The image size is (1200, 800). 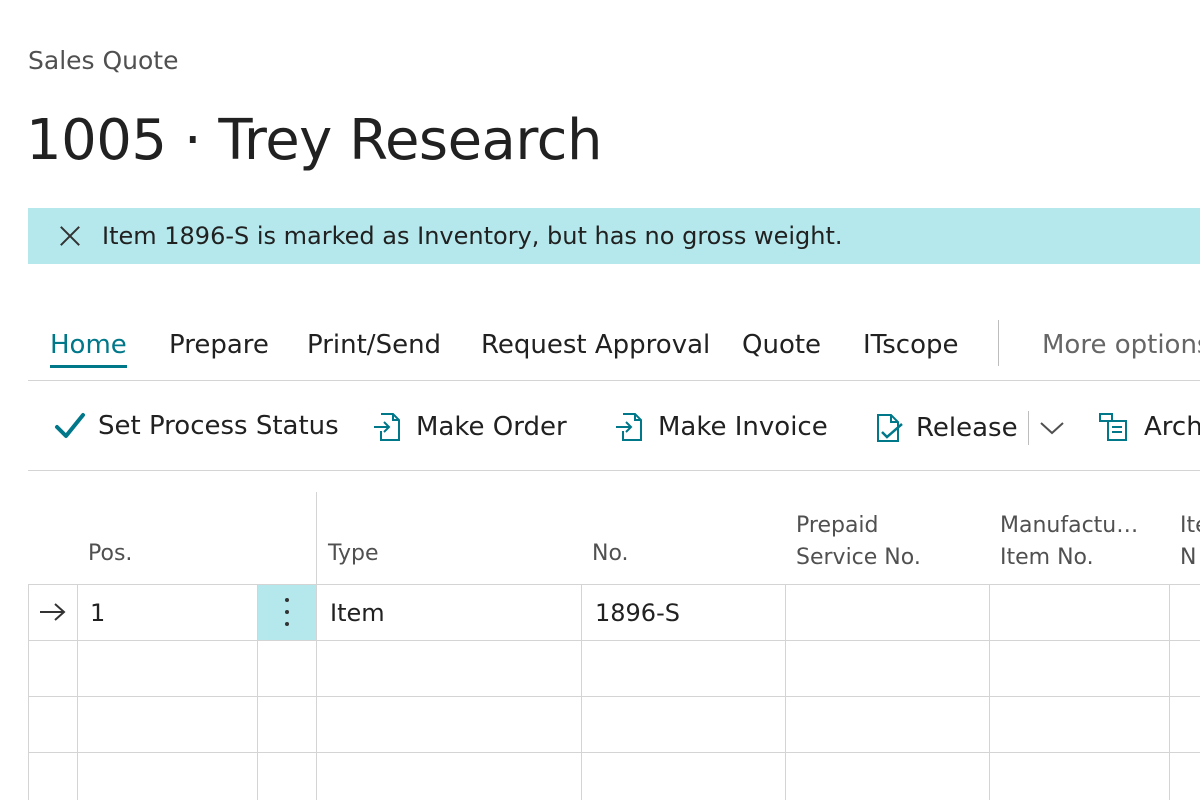 What do you see at coordinates (374, 345) in the screenshot?
I see `tab-print-send: Print/Send` at bounding box center [374, 345].